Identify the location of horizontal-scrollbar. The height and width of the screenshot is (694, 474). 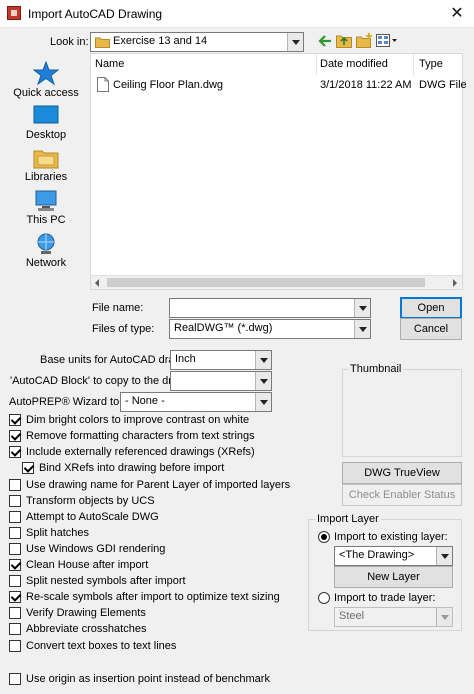
(276, 282).